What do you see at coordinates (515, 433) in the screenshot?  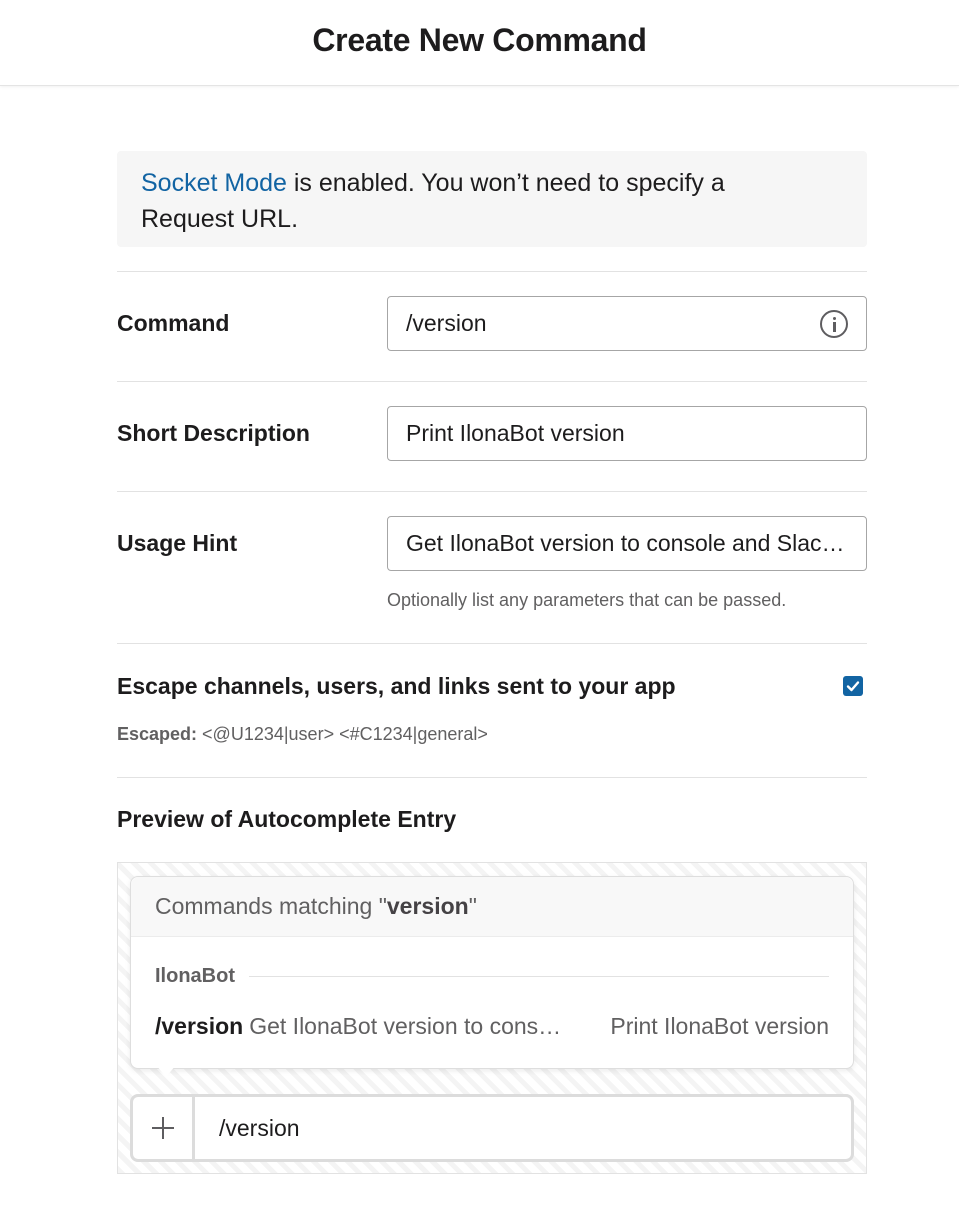 I see `short-description-value: Print IlonaBot version` at bounding box center [515, 433].